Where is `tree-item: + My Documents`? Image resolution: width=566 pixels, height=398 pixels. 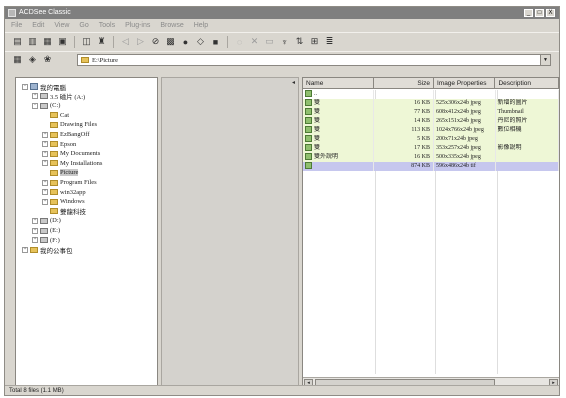 tree-item: + My Documents is located at coordinates (71, 153).